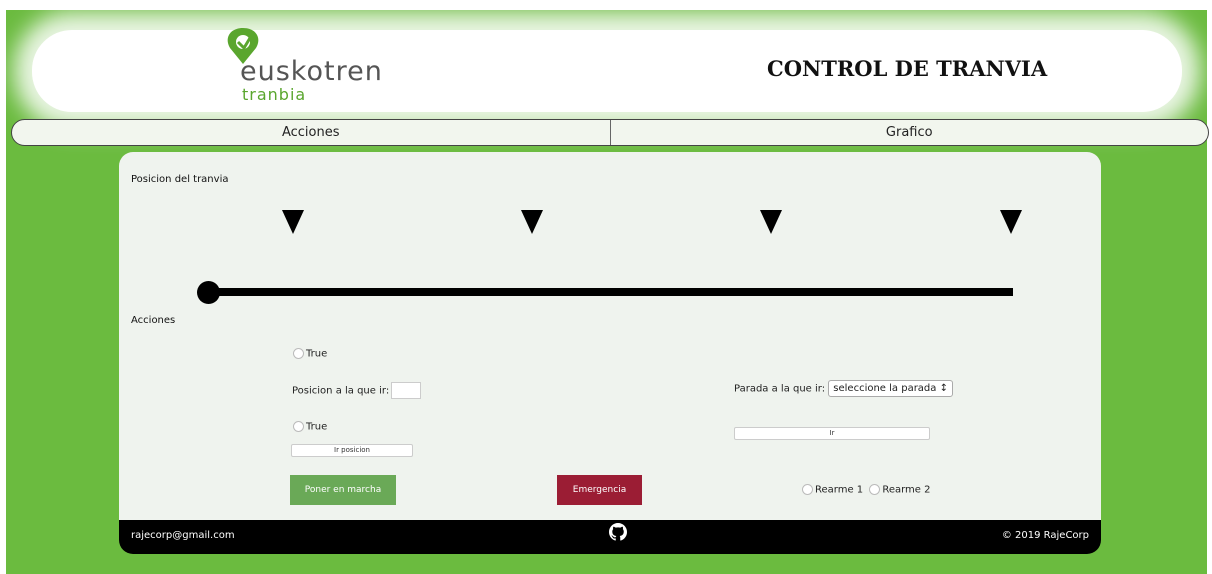 The height and width of the screenshot is (574, 1212). I want to click on radio-row-2: True, so click(310, 427).